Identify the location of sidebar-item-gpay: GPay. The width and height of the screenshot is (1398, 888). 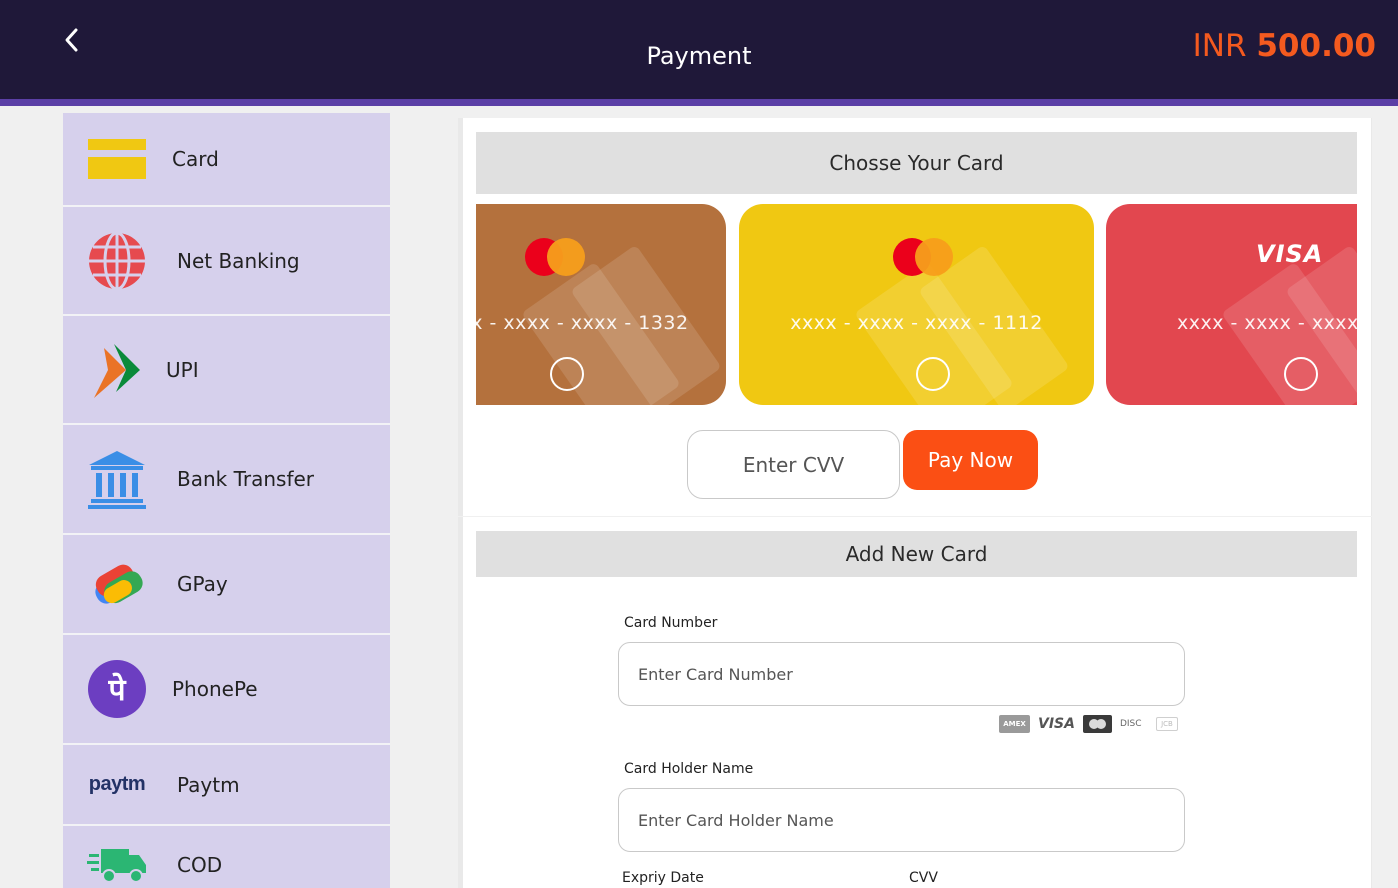
(226, 585).